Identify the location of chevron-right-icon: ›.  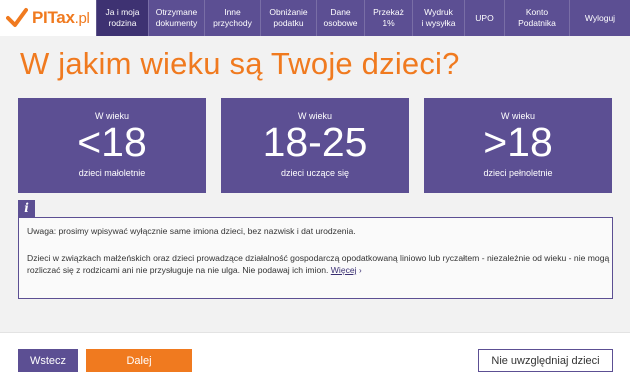
(360, 270).